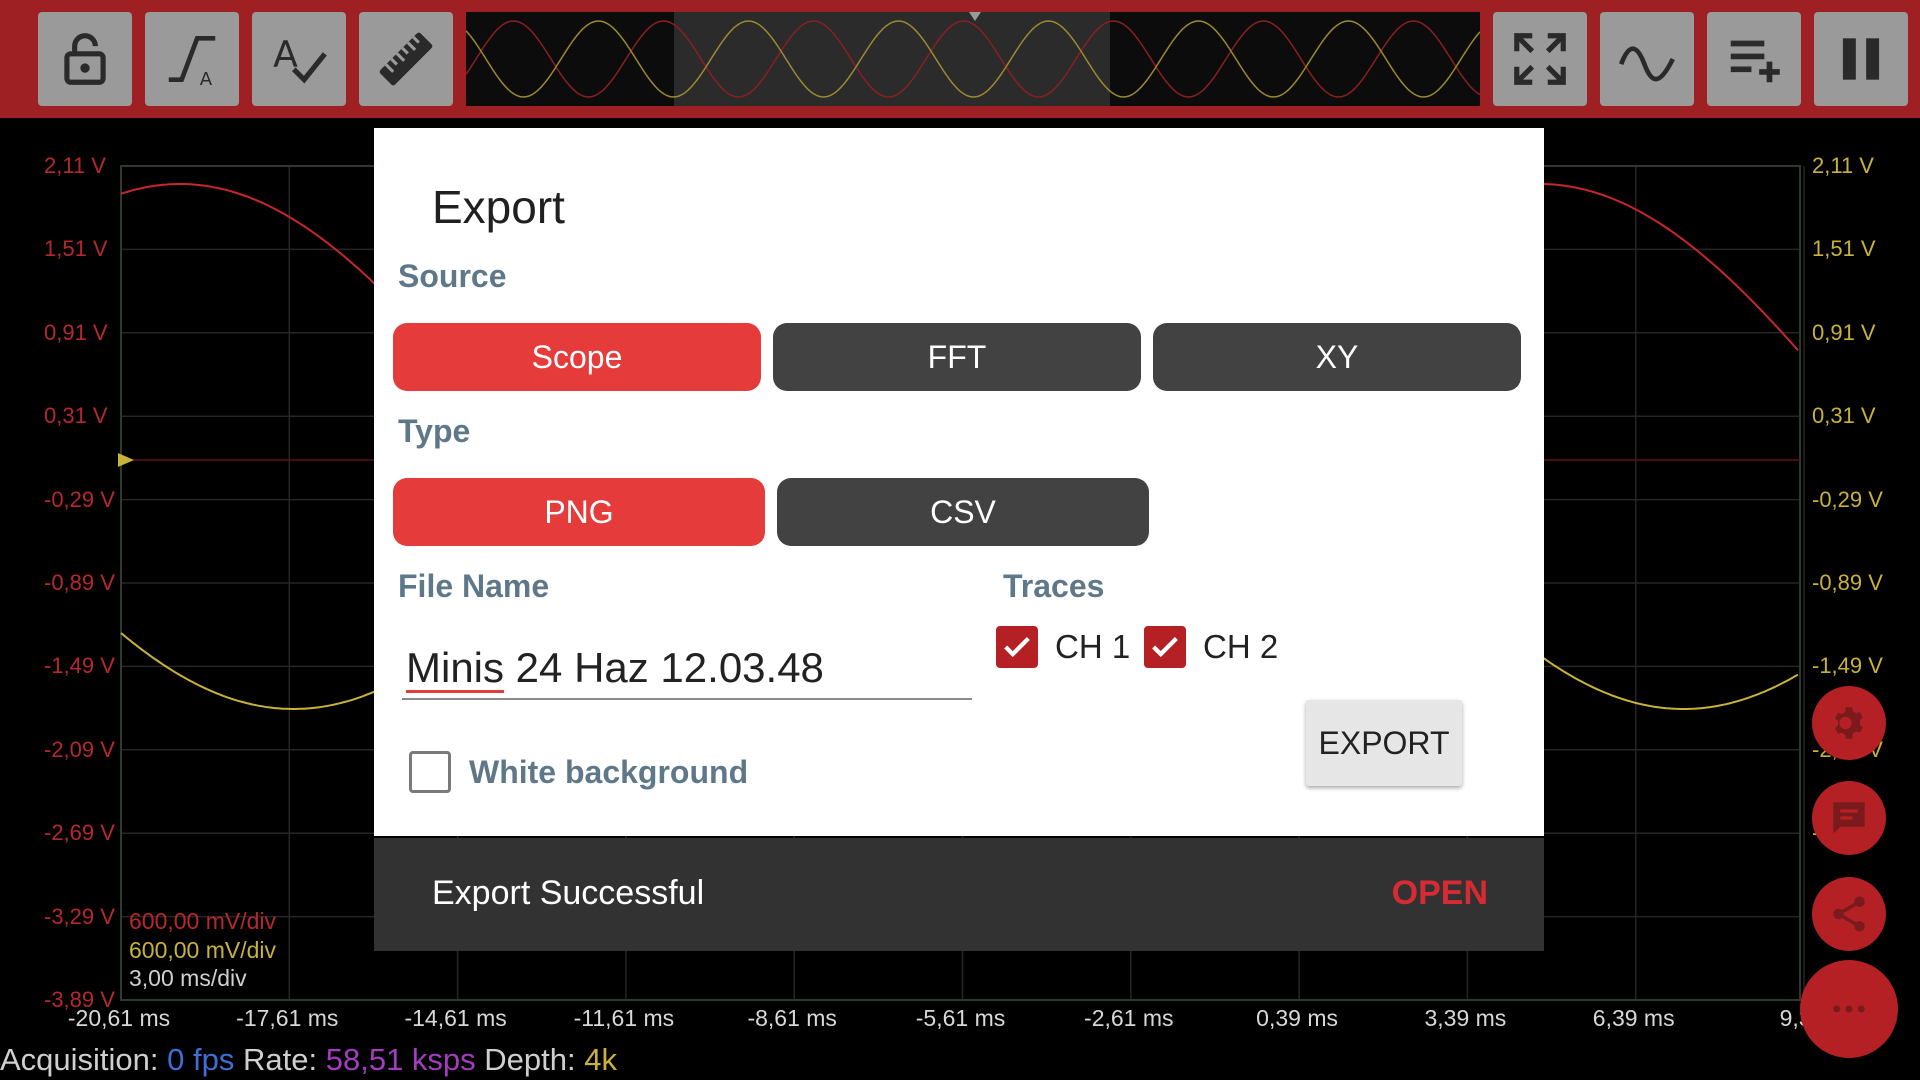  Describe the element at coordinates (76, 416) in the screenshot. I see `y-tick-label-left: 0,31 V` at that location.